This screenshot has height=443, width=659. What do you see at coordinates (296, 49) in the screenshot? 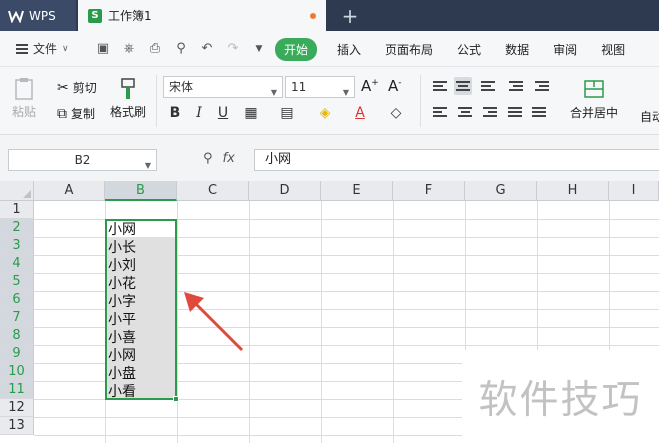
I see `tab-home: 开始` at bounding box center [296, 49].